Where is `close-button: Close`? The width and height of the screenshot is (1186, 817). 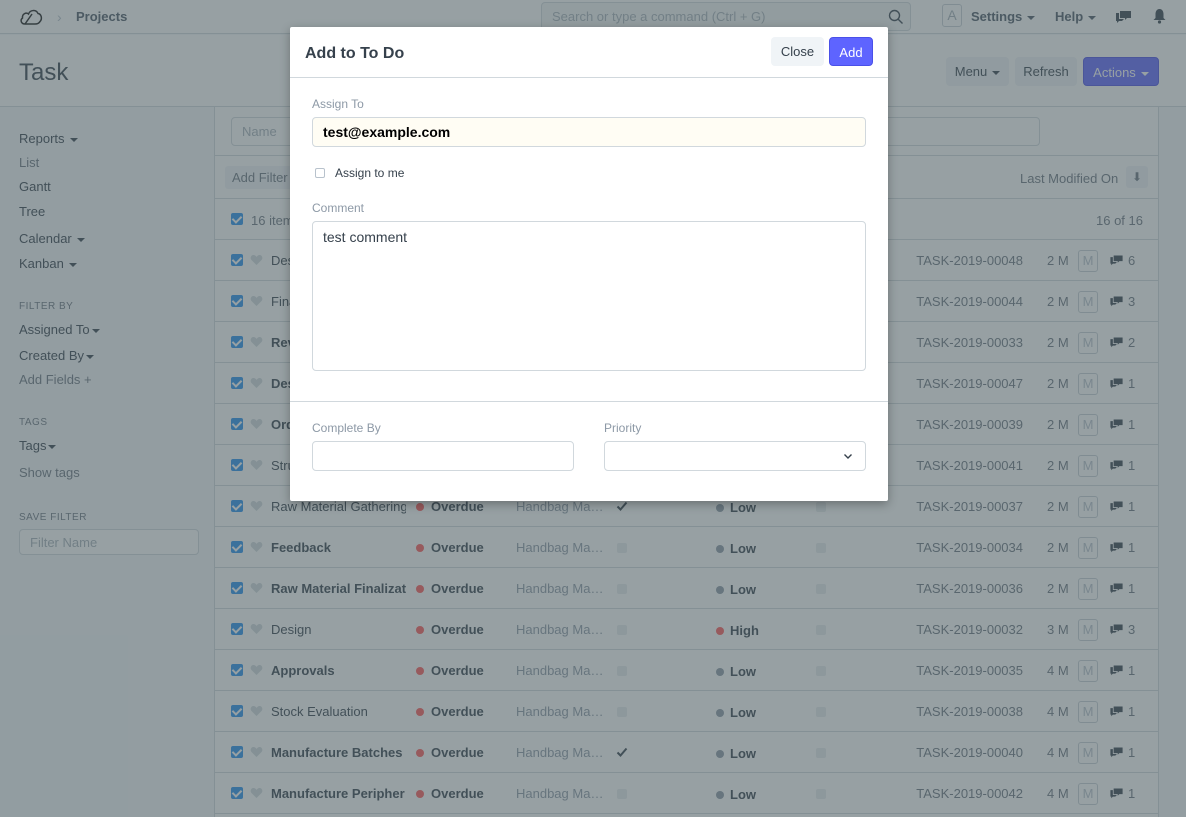 close-button: Close is located at coordinates (797, 51).